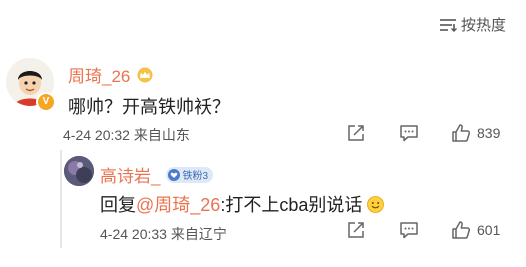  Describe the element at coordinates (79, 171) in the screenshot. I see `reply-avatar` at that location.